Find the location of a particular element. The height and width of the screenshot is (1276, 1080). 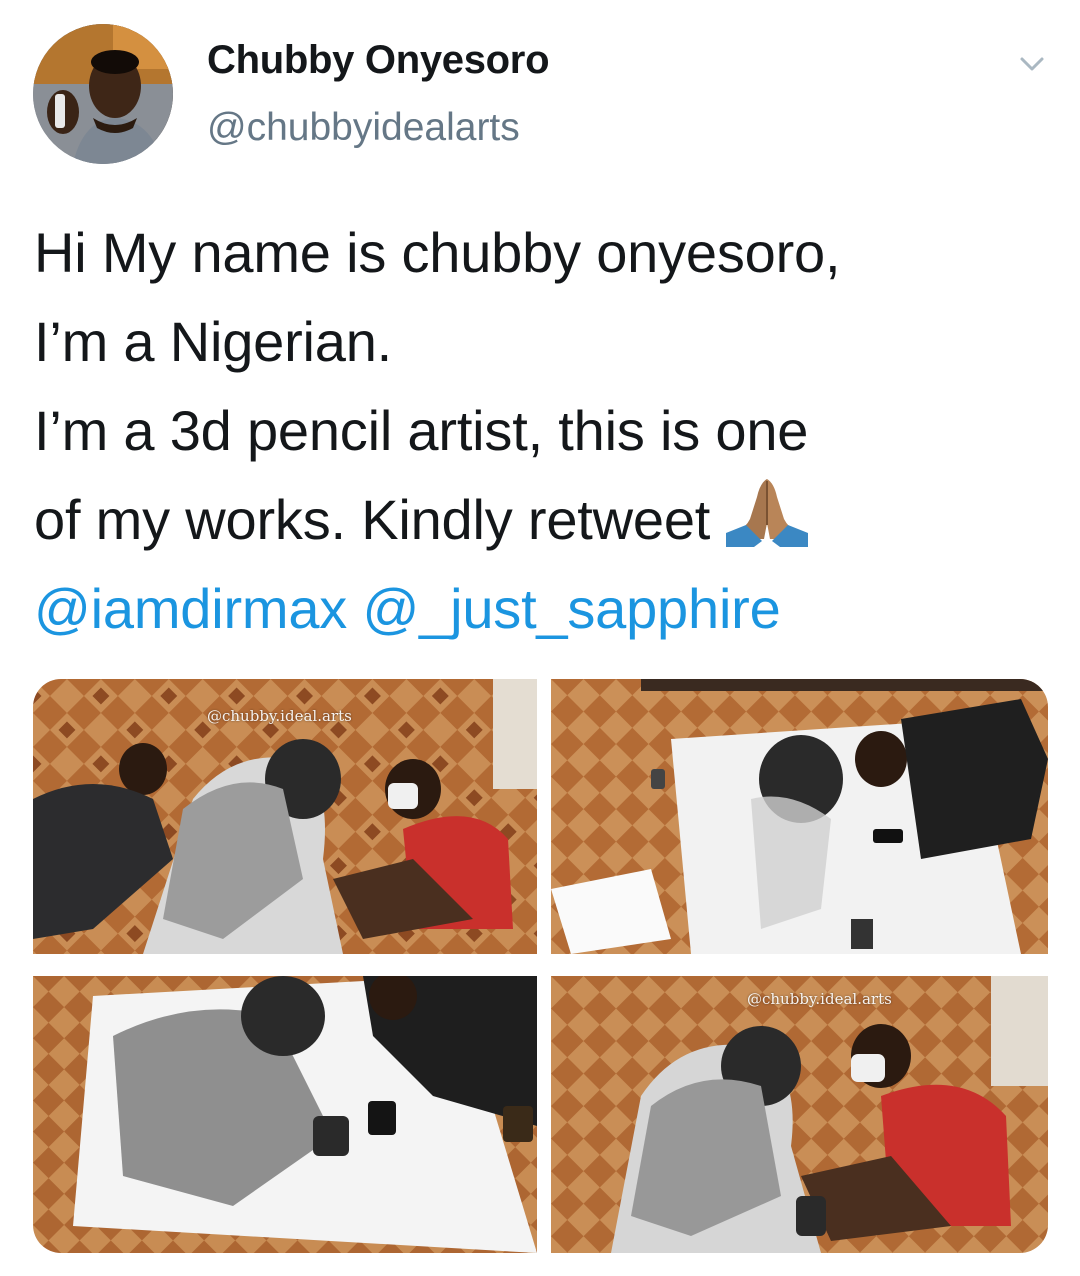

photo-3-image is located at coordinates (285, 1114).